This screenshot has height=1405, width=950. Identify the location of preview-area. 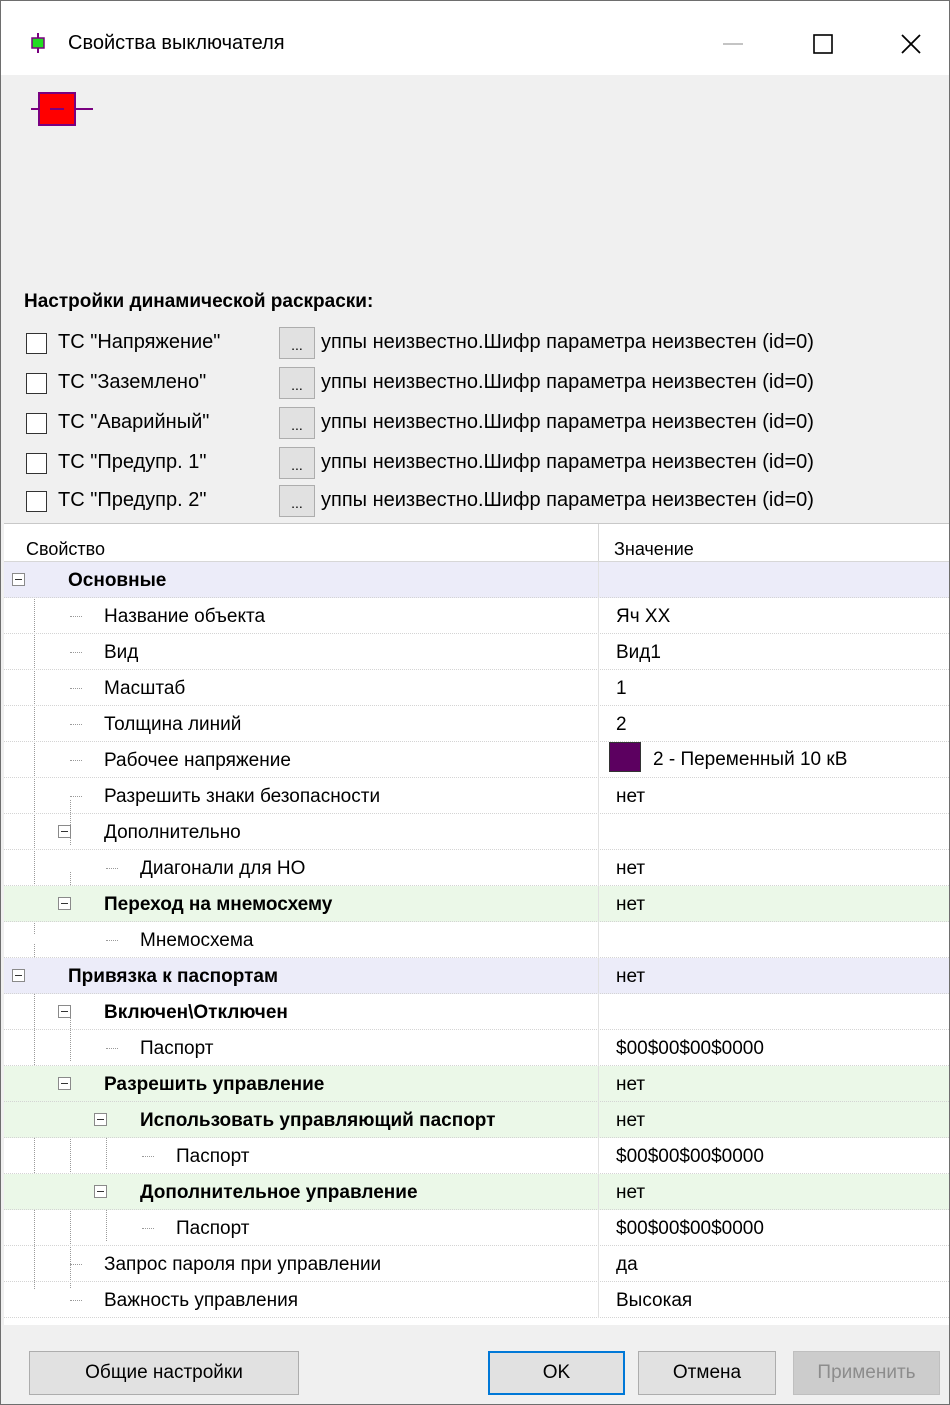
(475, 180).